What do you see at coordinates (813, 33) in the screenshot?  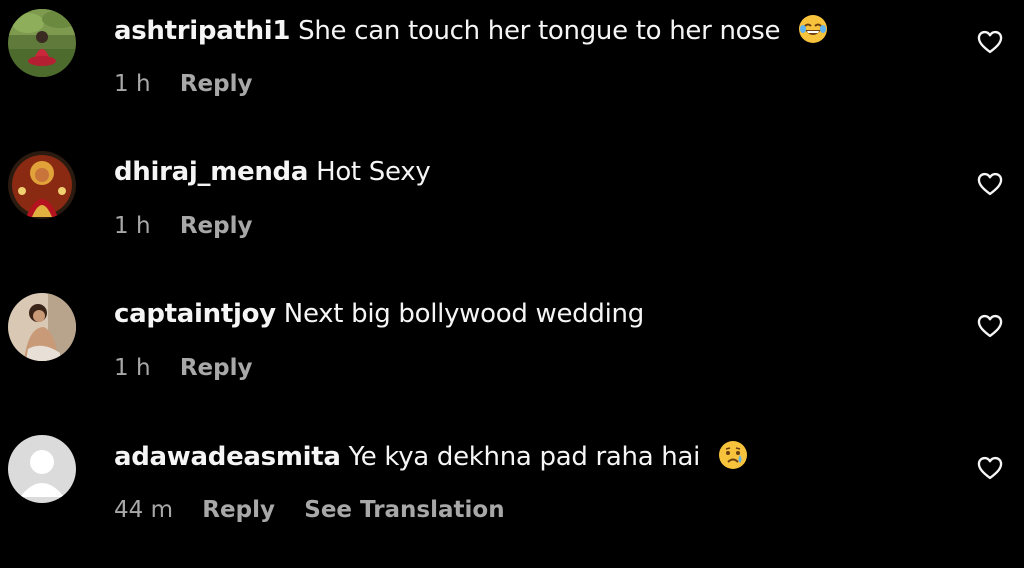 I see `face-with-tears-of-joy-icon` at bounding box center [813, 33].